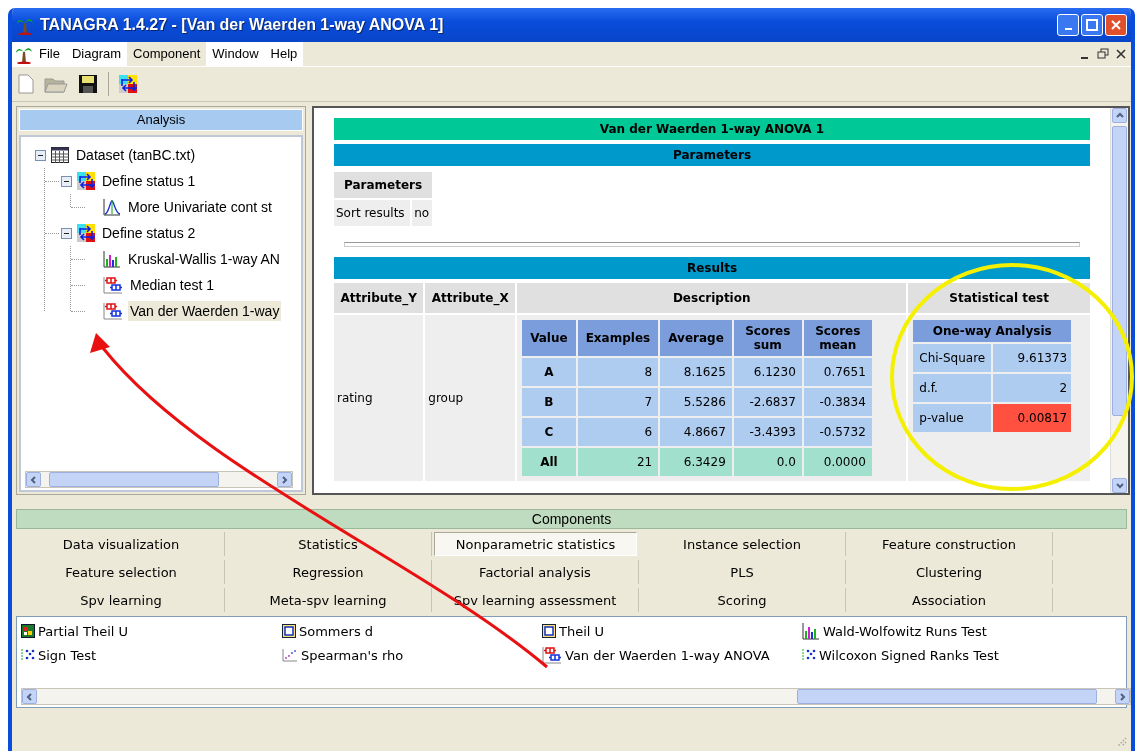  I want to click on table-cell: 6, so click(618, 432).